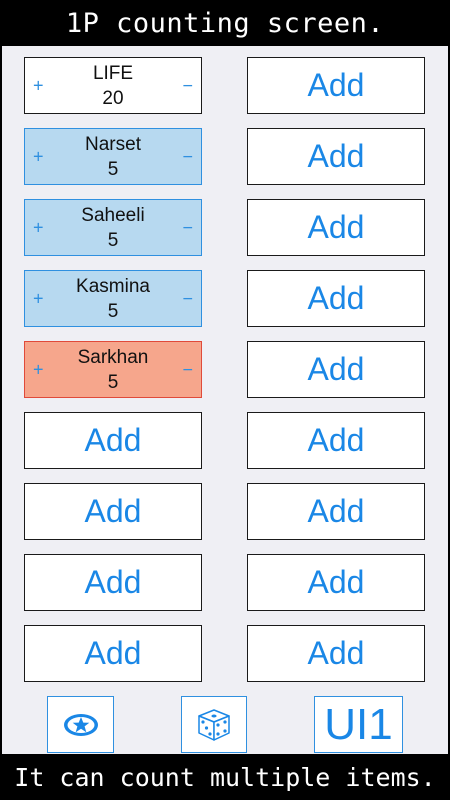  What do you see at coordinates (113, 286) in the screenshot?
I see `counter-label: Kasmina` at bounding box center [113, 286].